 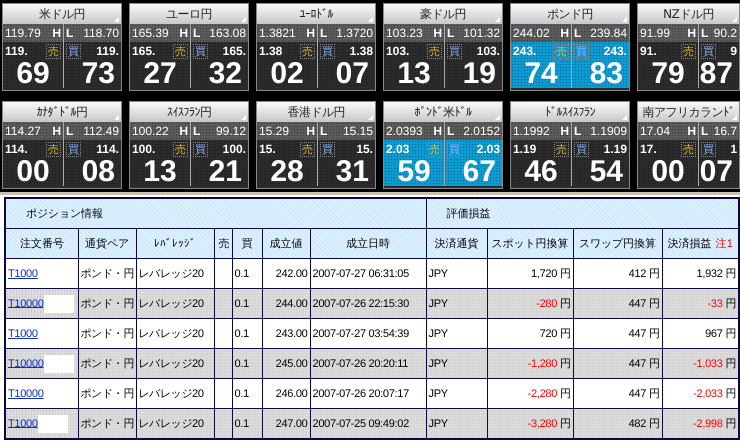 What do you see at coordinates (615, 149) in the screenshot?
I see `buy-price: 1.19` at bounding box center [615, 149].